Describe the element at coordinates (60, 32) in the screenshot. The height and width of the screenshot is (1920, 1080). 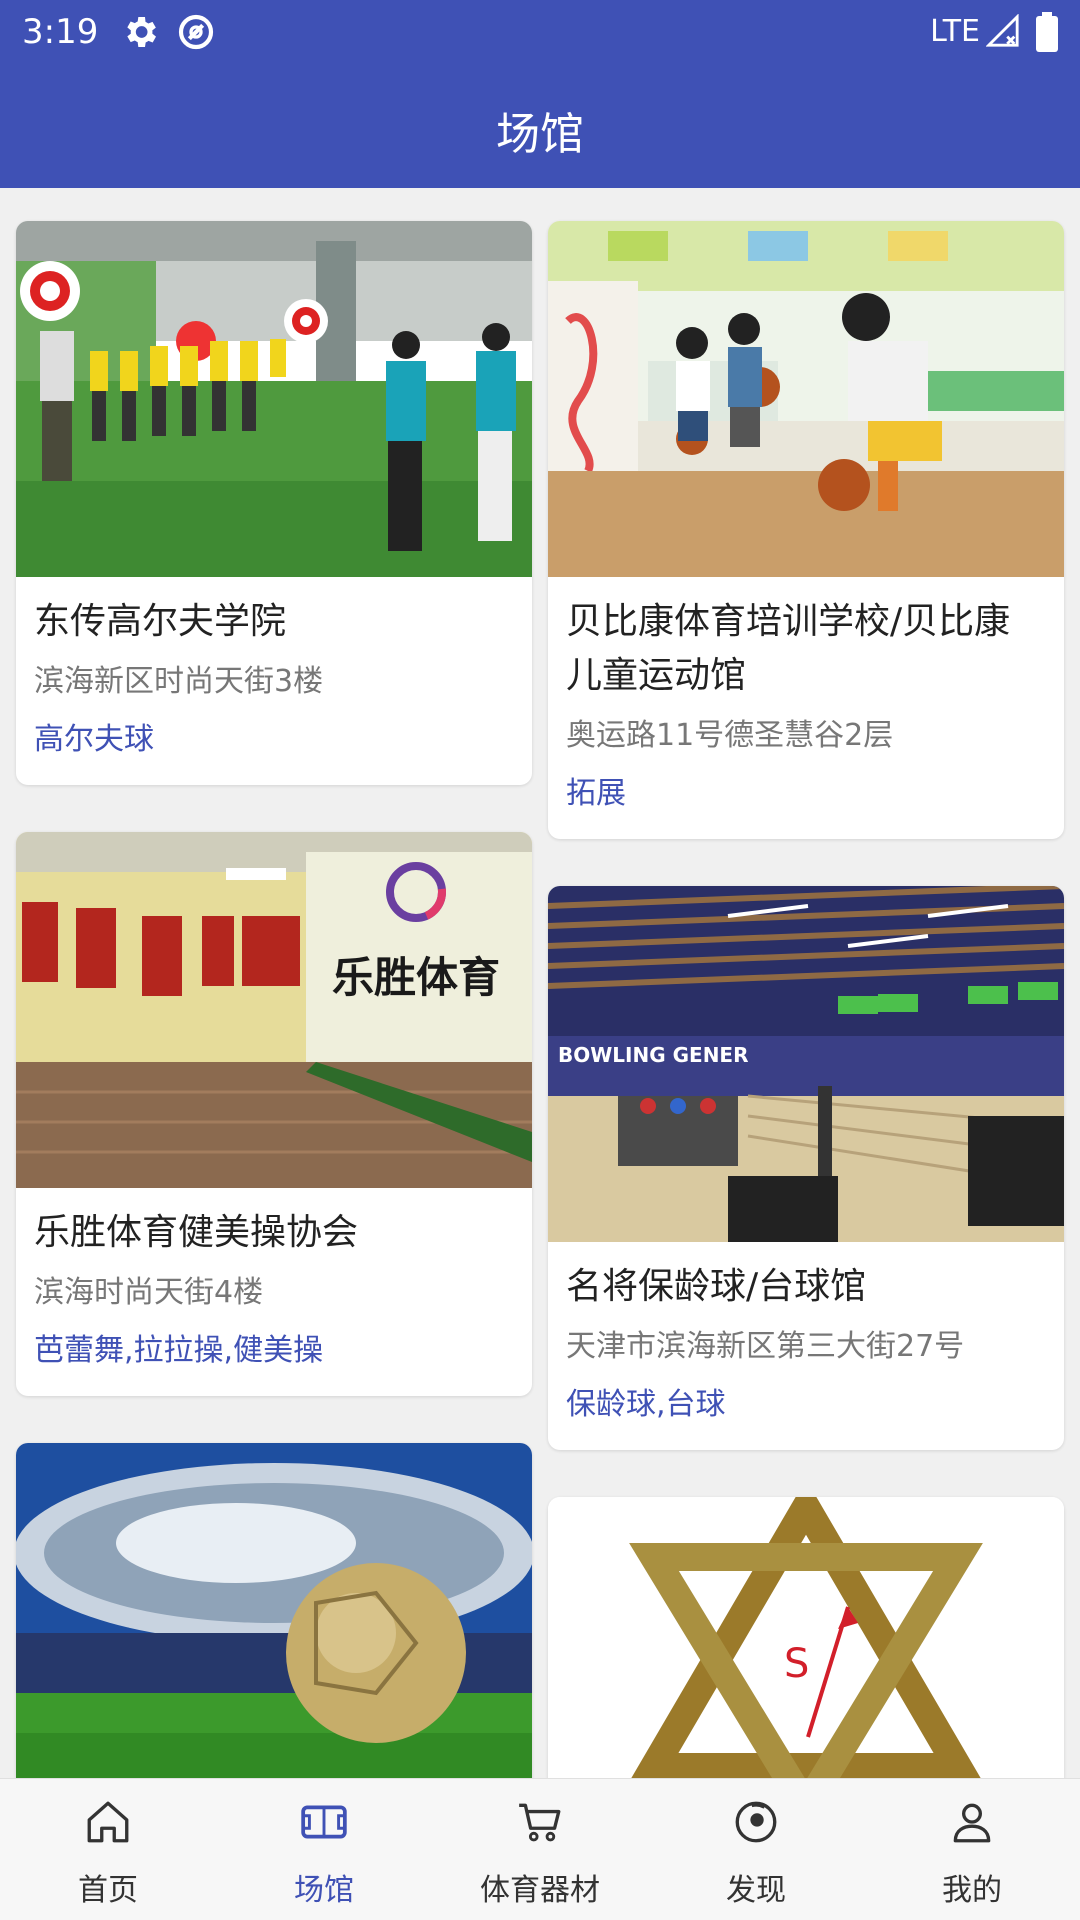
I see `status-time: 3:19` at that location.